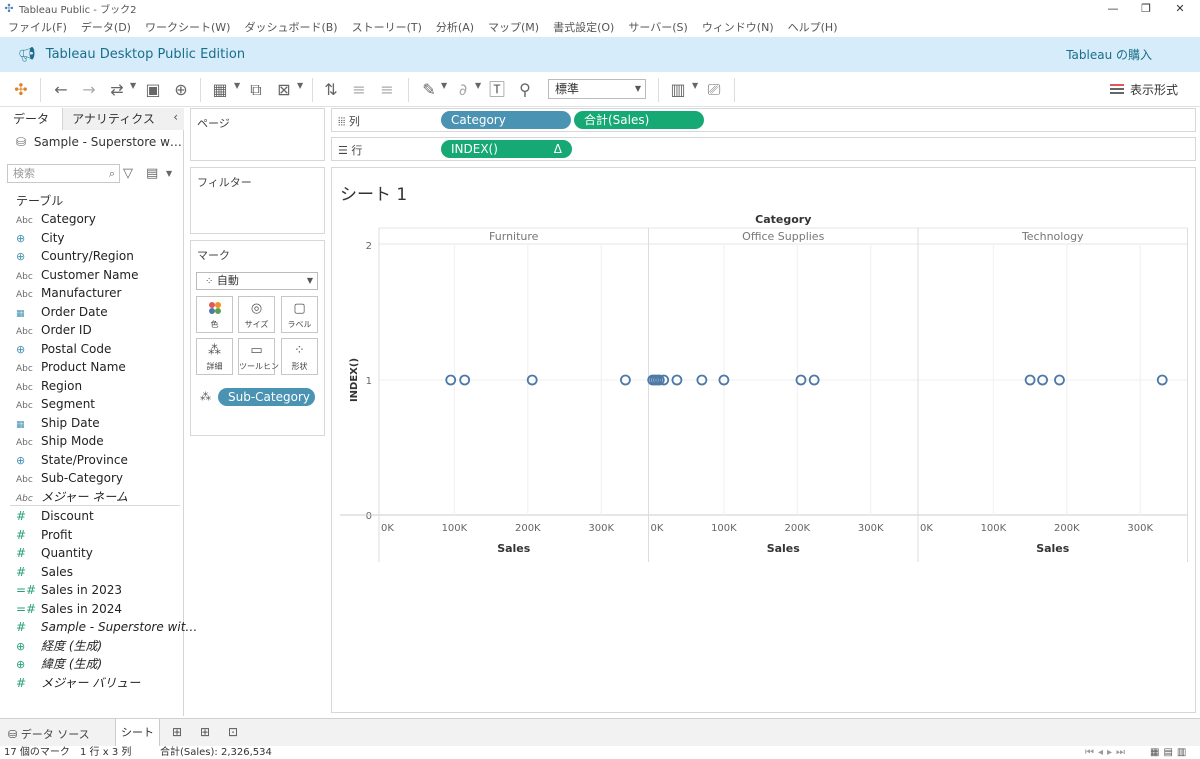 This screenshot has width=1200, height=759. I want to click on menu-file: ファイル(F), so click(37, 27).